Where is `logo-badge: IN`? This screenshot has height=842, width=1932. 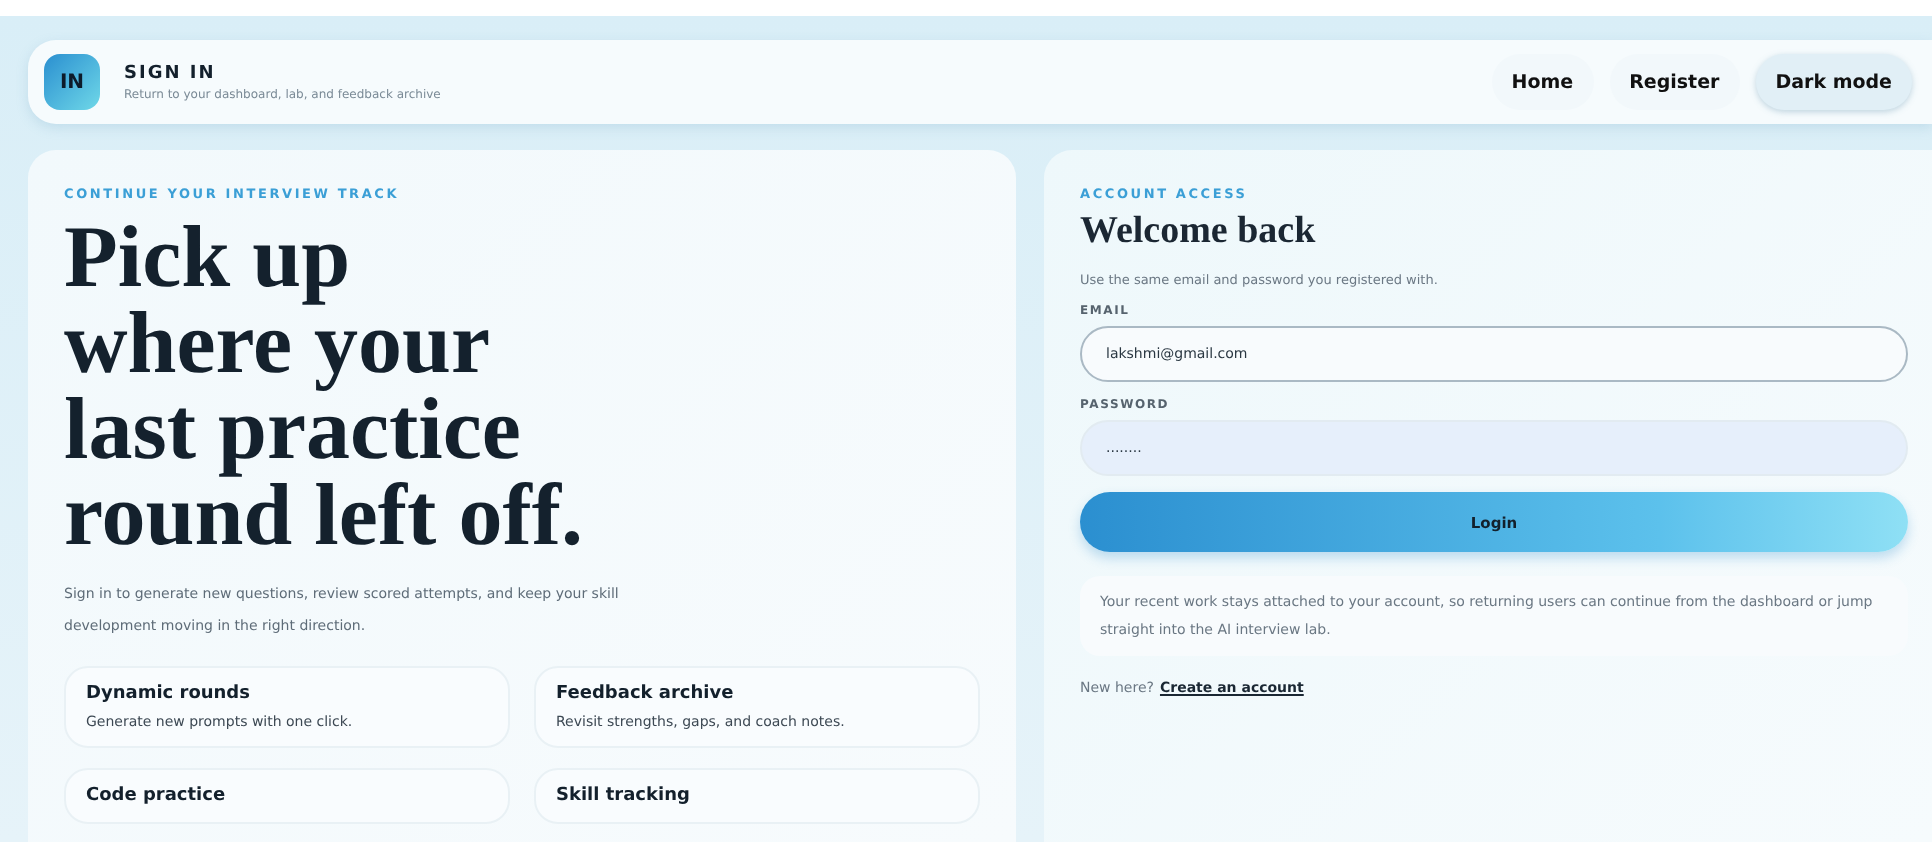 logo-badge: IN is located at coordinates (72, 82).